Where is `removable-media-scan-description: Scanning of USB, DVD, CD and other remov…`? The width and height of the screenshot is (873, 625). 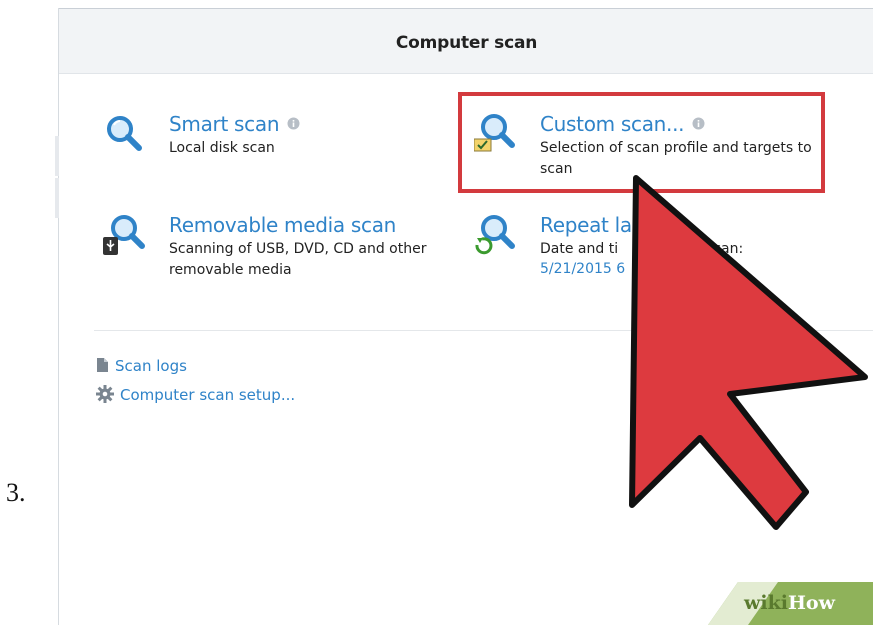
removable-media-scan-description: Scanning of USB, DVD, CD and other remov… is located at coordinates (298, 259).